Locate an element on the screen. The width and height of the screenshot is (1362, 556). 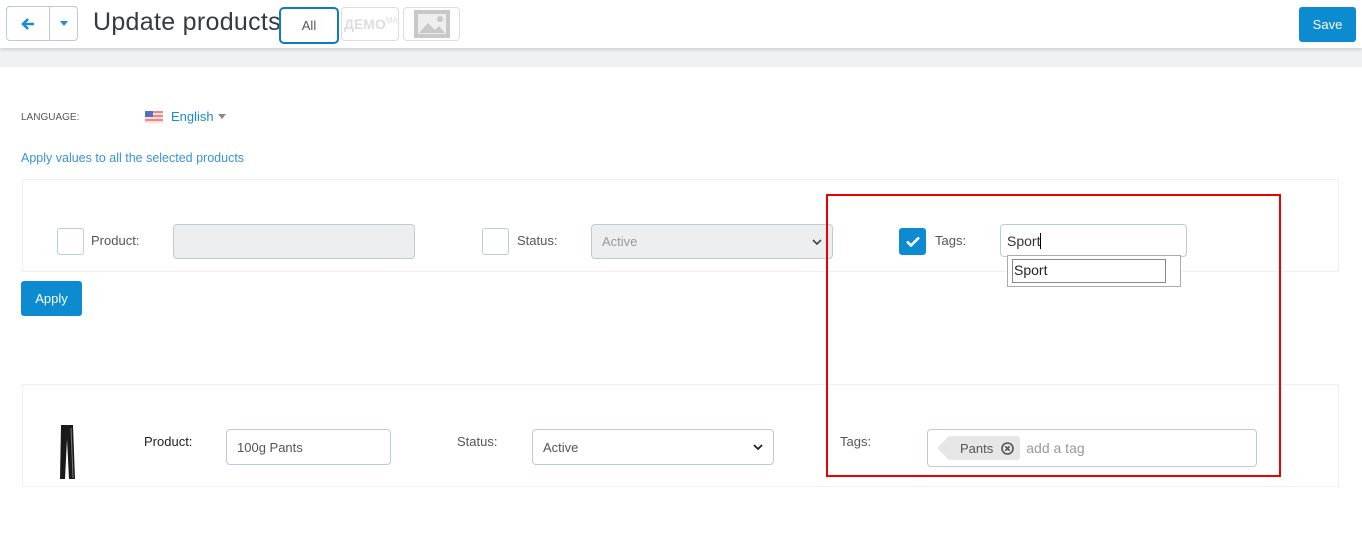
back-button is located at coordinates (28, 23).